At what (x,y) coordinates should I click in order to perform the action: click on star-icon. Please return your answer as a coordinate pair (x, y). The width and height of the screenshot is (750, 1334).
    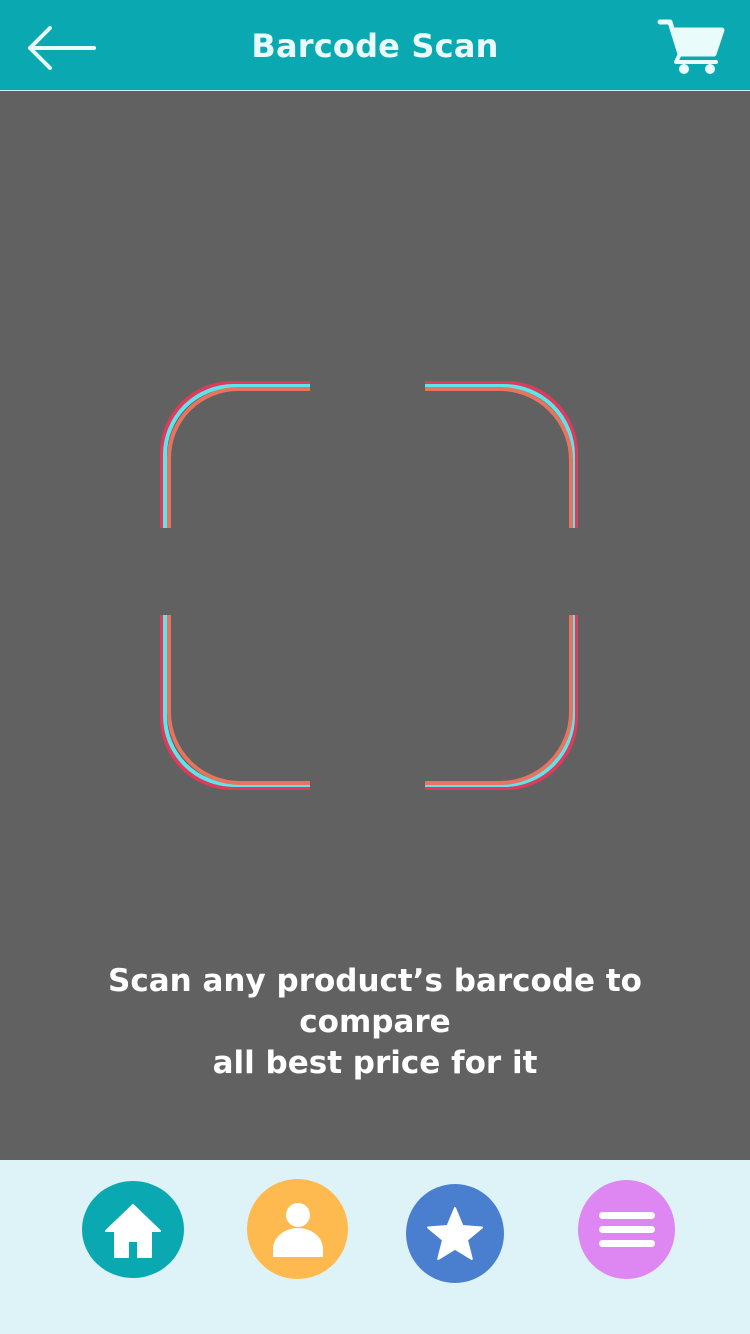
    Looking at the image, I should click on (455, 1233).